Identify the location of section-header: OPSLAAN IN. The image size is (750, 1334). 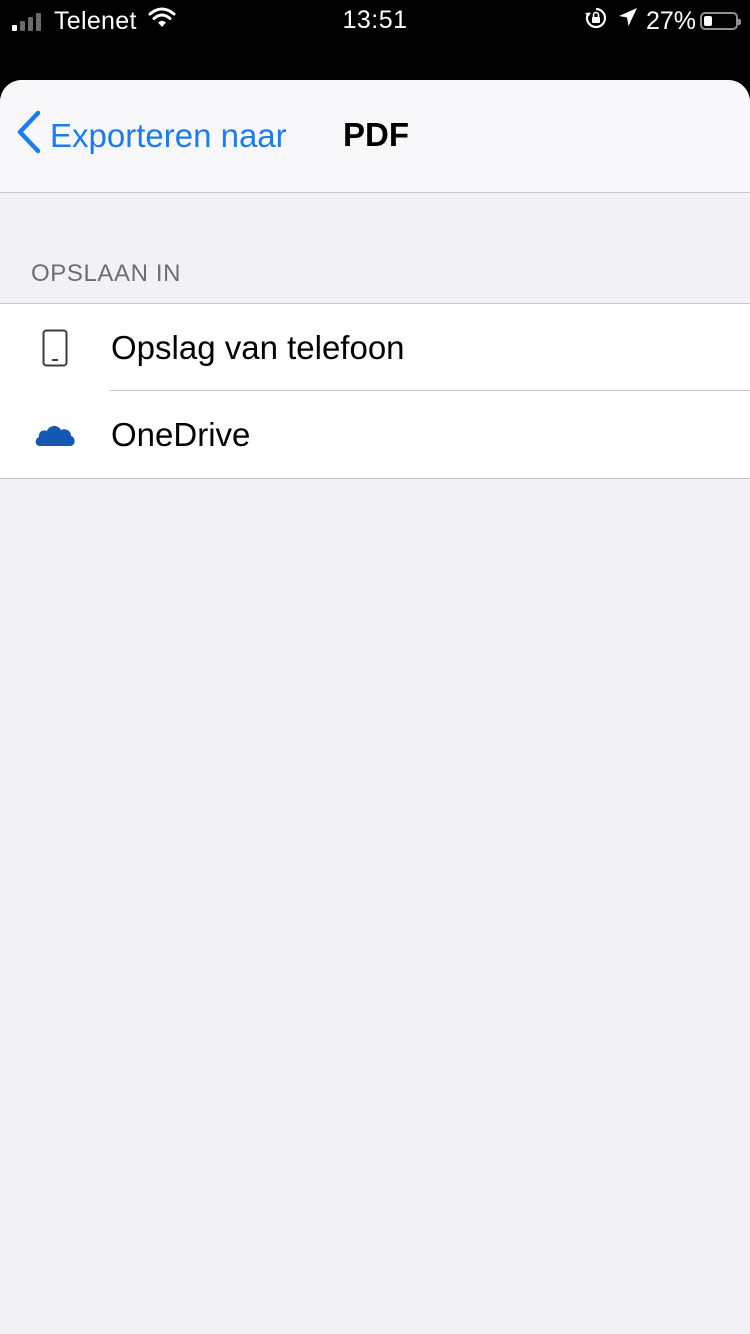
(106, 273).